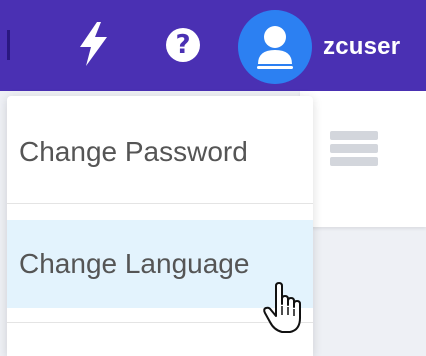 This screenshot has height=356, width=426. I want to click on user-avatar-icon, so click(275, 47).